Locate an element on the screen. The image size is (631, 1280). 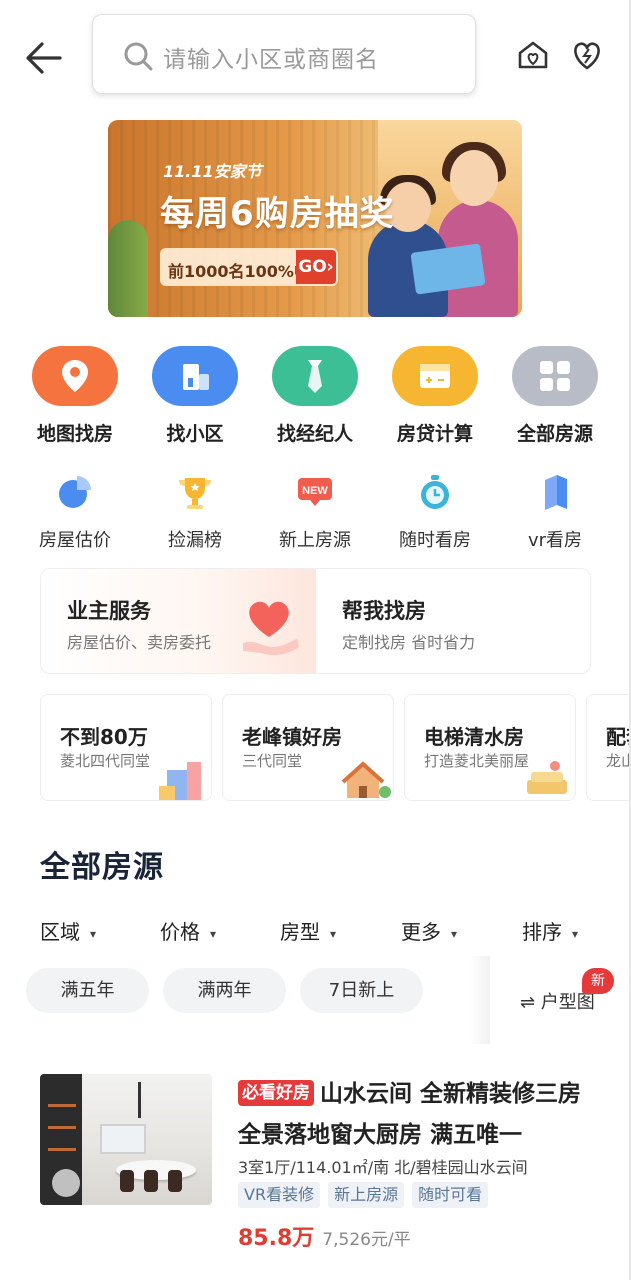
subnav-label: vr看房 is located at coordinates (555, 540).